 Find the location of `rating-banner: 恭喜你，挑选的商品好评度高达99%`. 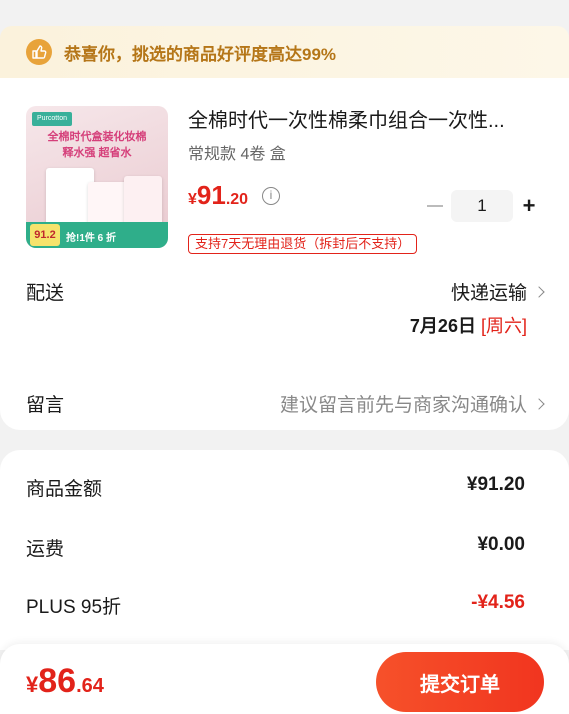

rating-banner: 恭喜你，挑选的商品好评度高达99% is located at coordinates (284, 52).